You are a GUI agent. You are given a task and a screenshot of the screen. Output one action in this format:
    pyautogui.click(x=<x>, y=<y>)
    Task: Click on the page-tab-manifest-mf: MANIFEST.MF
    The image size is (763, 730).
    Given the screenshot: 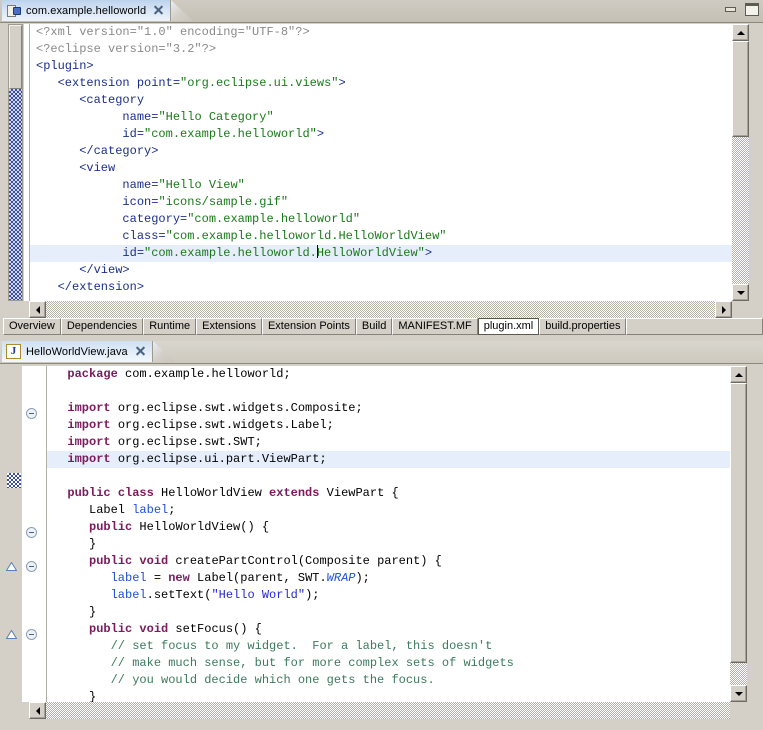 What is the action you would take?
    pyautogui.click(x=435, y=326)
    